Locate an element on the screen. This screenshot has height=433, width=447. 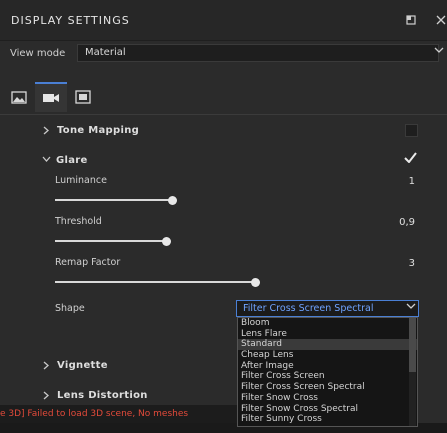
dropdown-option: Filter Snow Cross is located at coordinates (327, 398).